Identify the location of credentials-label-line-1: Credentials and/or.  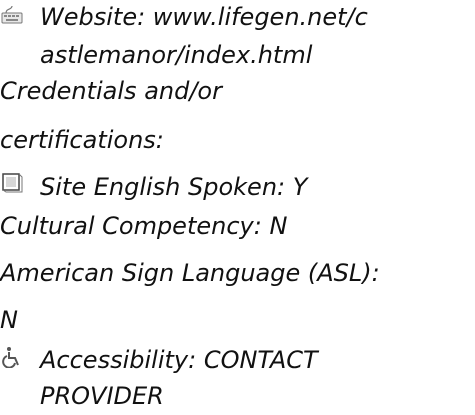
(111, 91).